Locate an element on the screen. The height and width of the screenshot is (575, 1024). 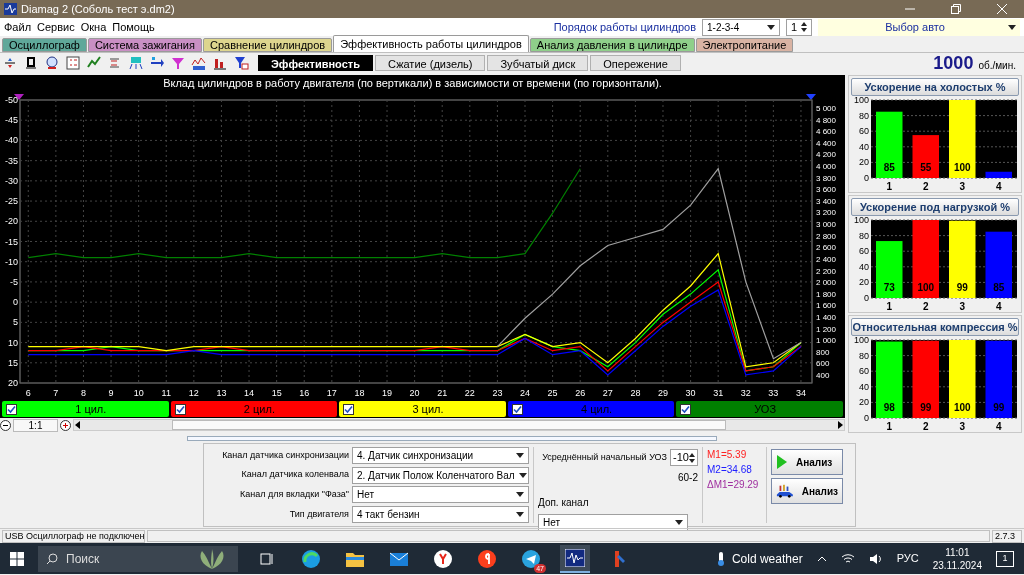
y-tick-label: 60 is located at coordinates (864, 251).